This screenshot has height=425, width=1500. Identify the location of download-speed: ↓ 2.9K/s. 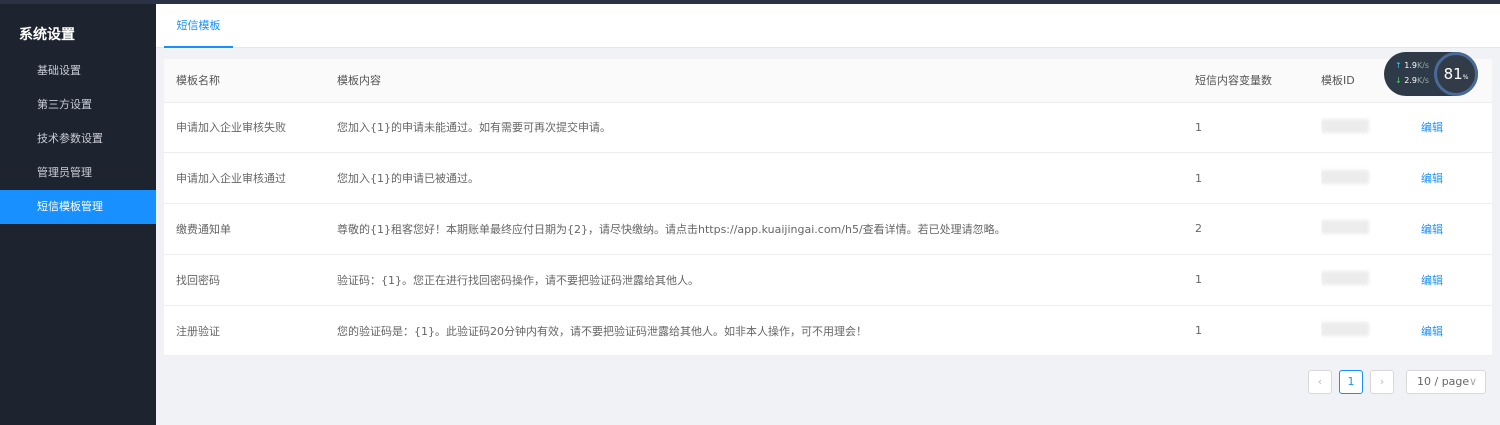
(1412, 80).